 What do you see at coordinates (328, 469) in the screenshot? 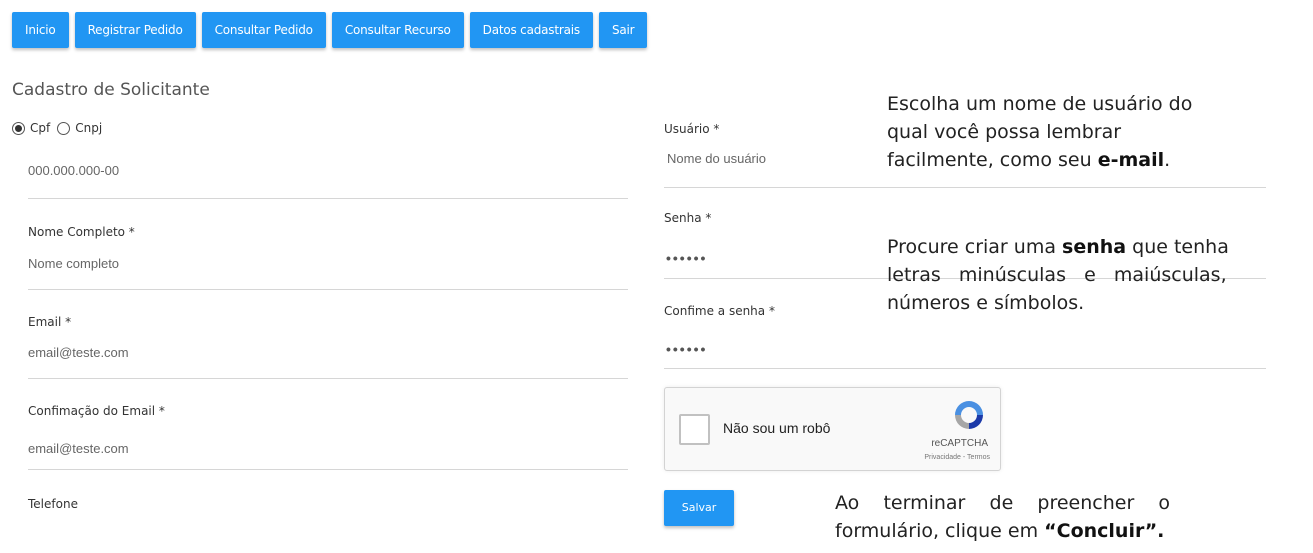
I see `email-confirm-underline` at bounding box center [328, 469].